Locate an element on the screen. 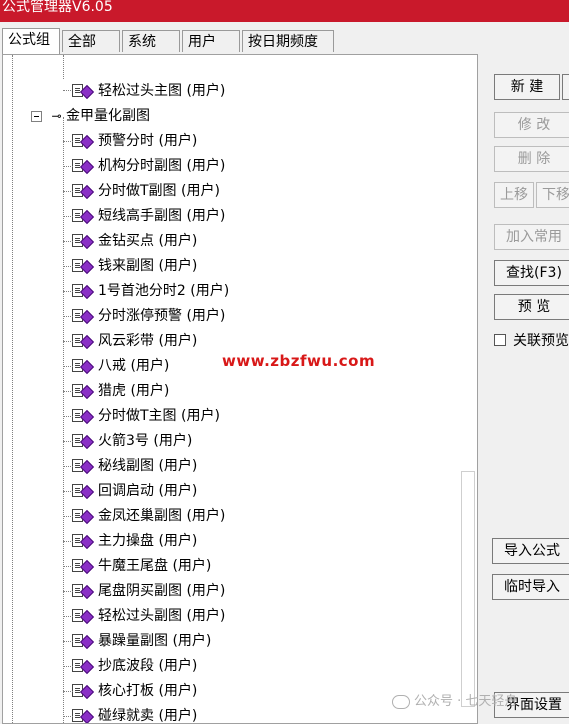 This screenshot has width=569, height=724. import-formula-button: 导入公式 is located at coordinates (530, 551).